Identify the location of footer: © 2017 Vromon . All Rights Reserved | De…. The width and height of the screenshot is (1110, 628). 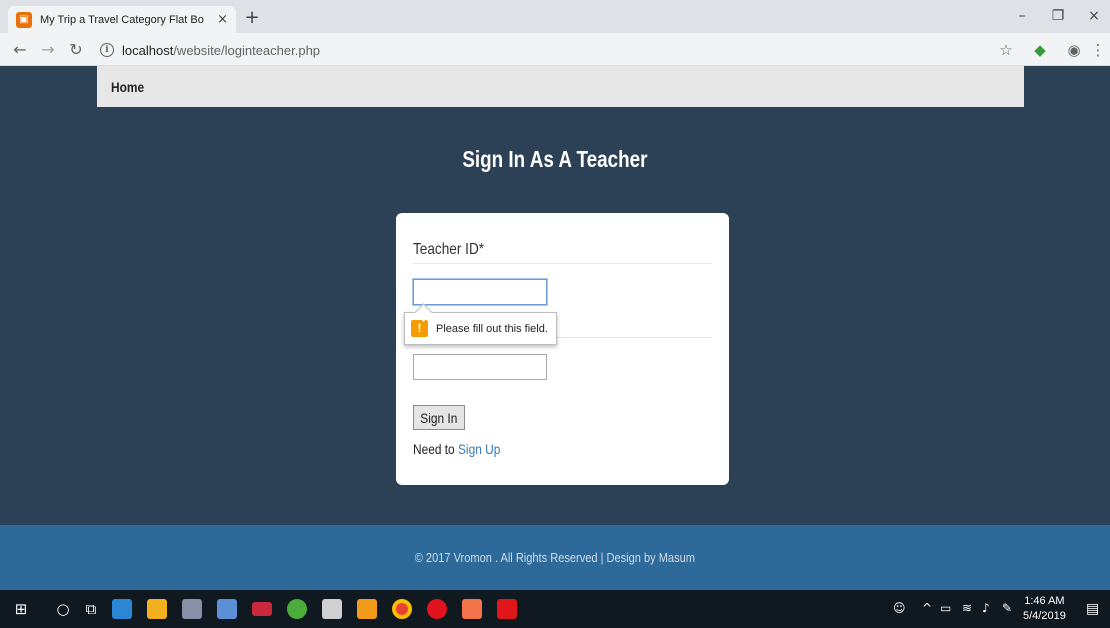
(555, 557).